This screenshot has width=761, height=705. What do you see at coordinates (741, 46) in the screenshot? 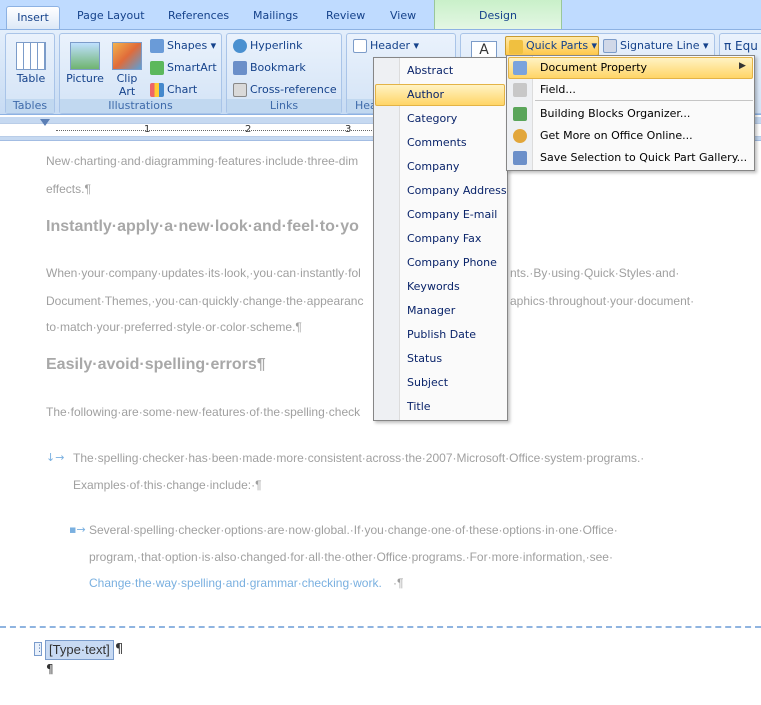
I see `equation-button: π Equ` at bounding box center [741, 46].